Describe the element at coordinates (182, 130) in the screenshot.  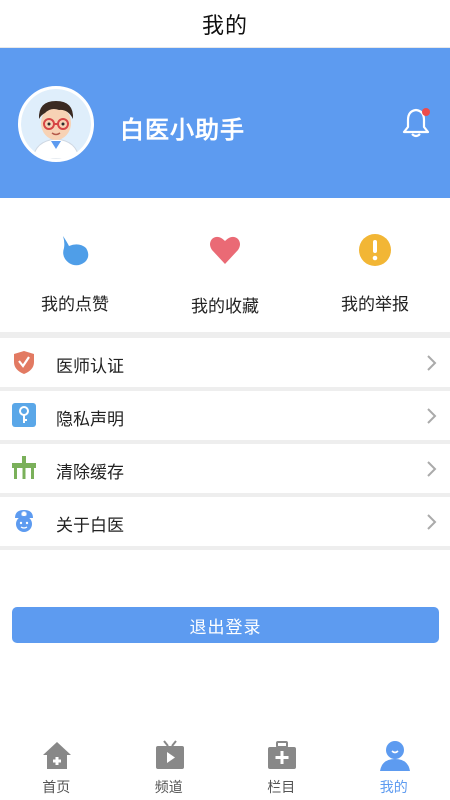
I see `username: 白医小助手` at that location.